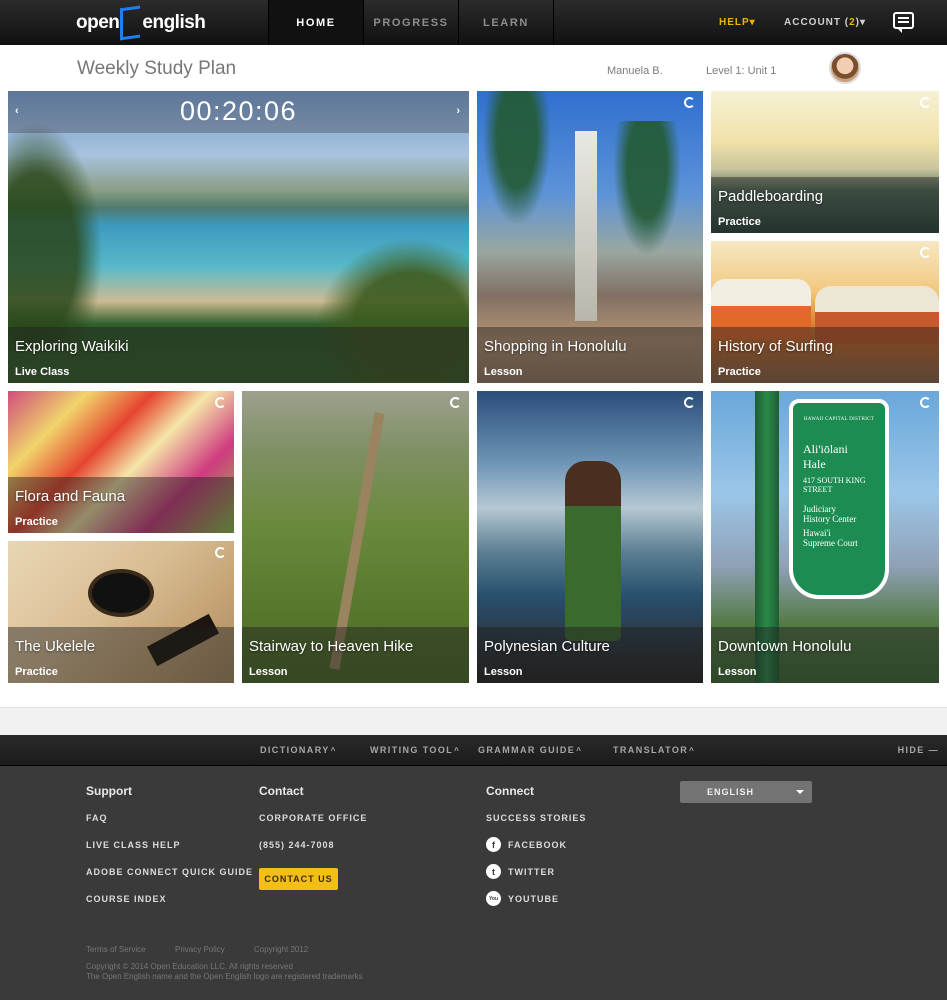 This screenshot has width=947, height=1000. What do you see at coordinates (536, 818) in the screenshot?
I see `success-stories-link: SUCCESS STORIES` at bounding box center [536, 818].